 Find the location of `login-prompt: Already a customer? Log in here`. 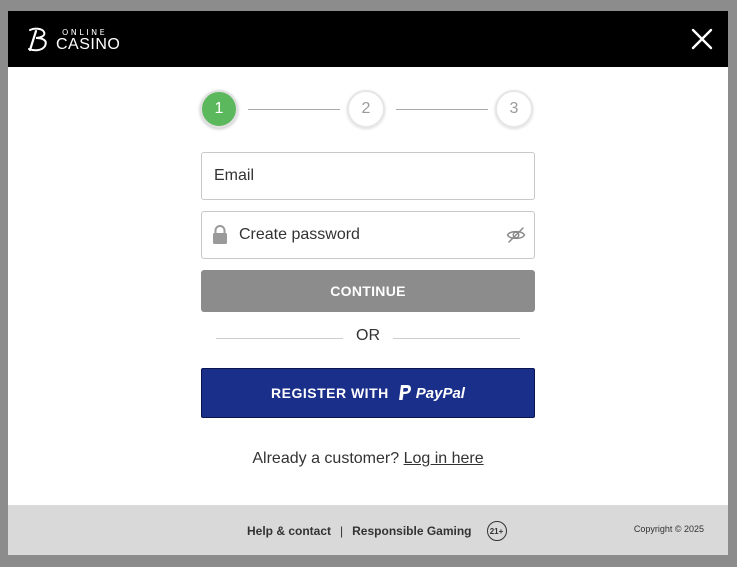

login-prompt: Already a customer? Log in here is located at coordinates (368, 459).